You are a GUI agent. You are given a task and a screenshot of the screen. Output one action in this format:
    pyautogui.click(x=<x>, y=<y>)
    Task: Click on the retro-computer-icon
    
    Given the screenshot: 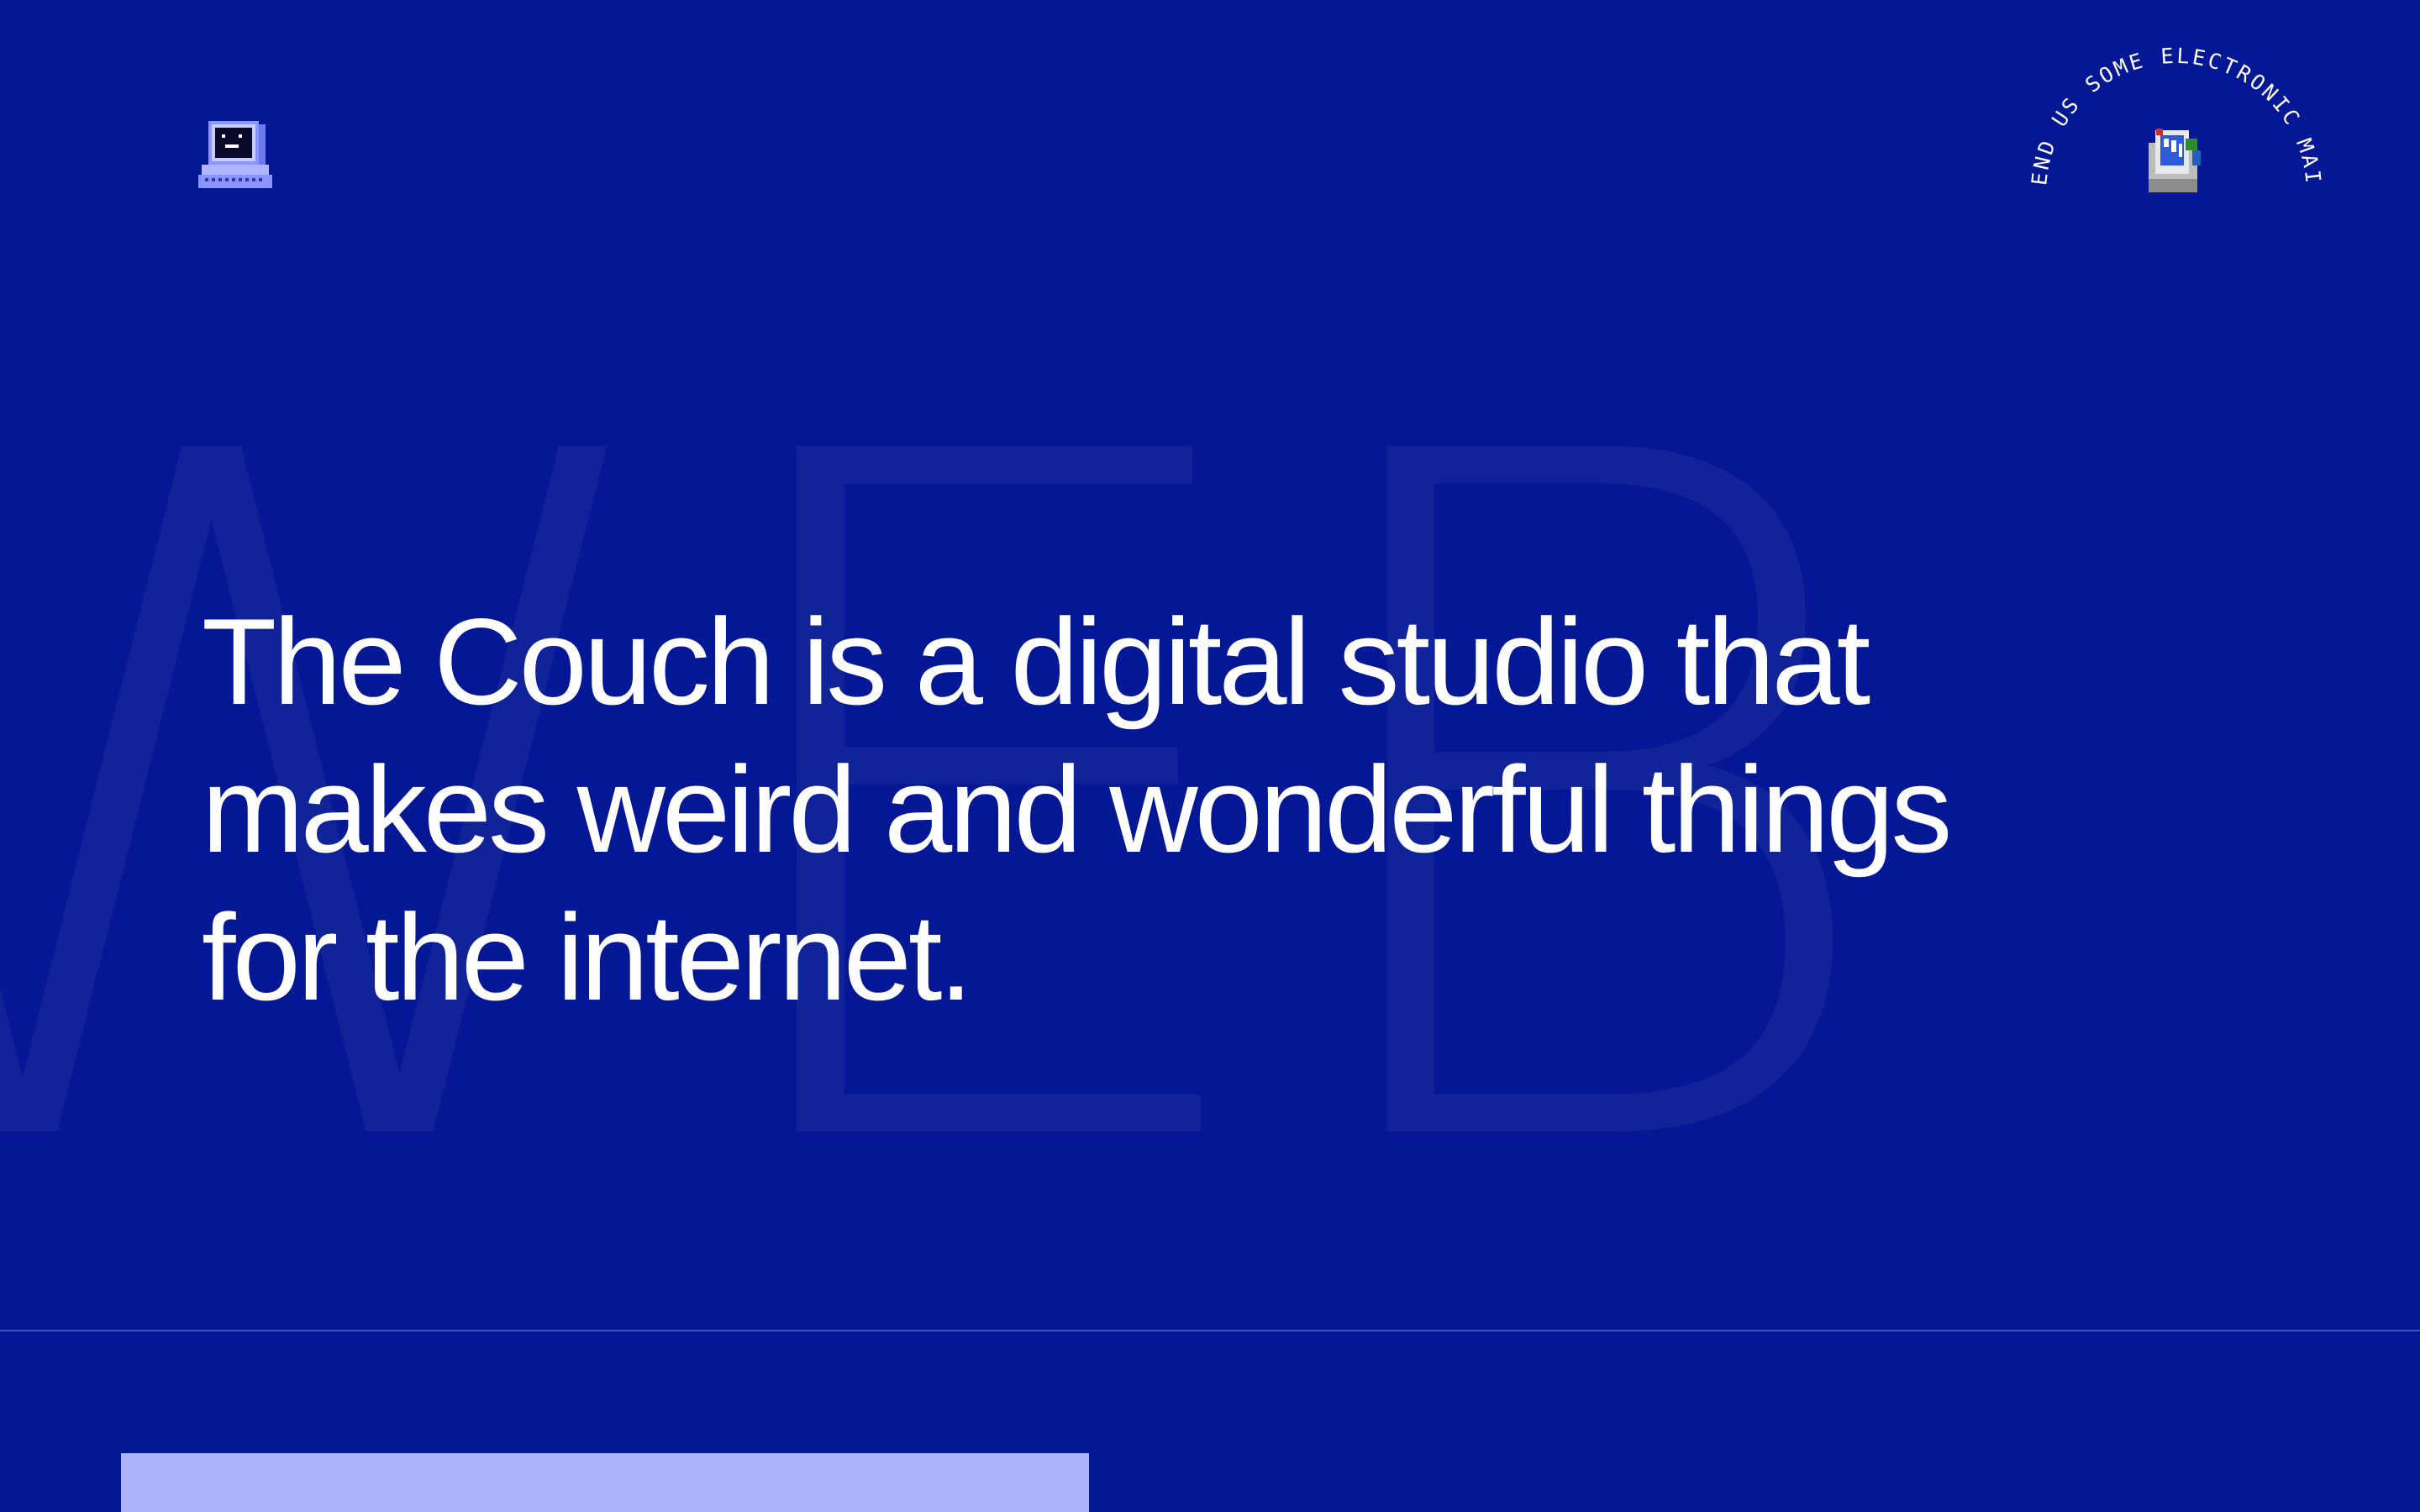 What is the action you would take?
    pyautogui.click(x=239, y=158)
    